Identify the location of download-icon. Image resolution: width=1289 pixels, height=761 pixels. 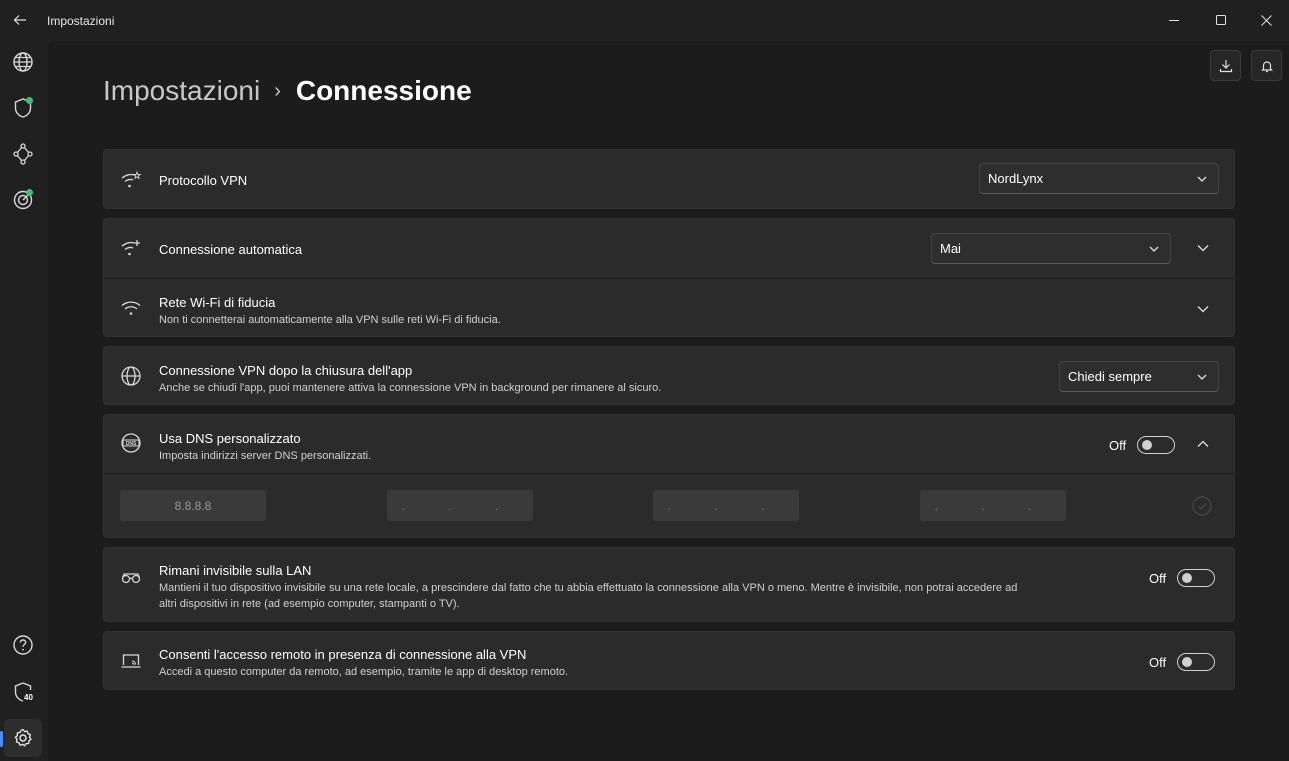
(1225, 65).